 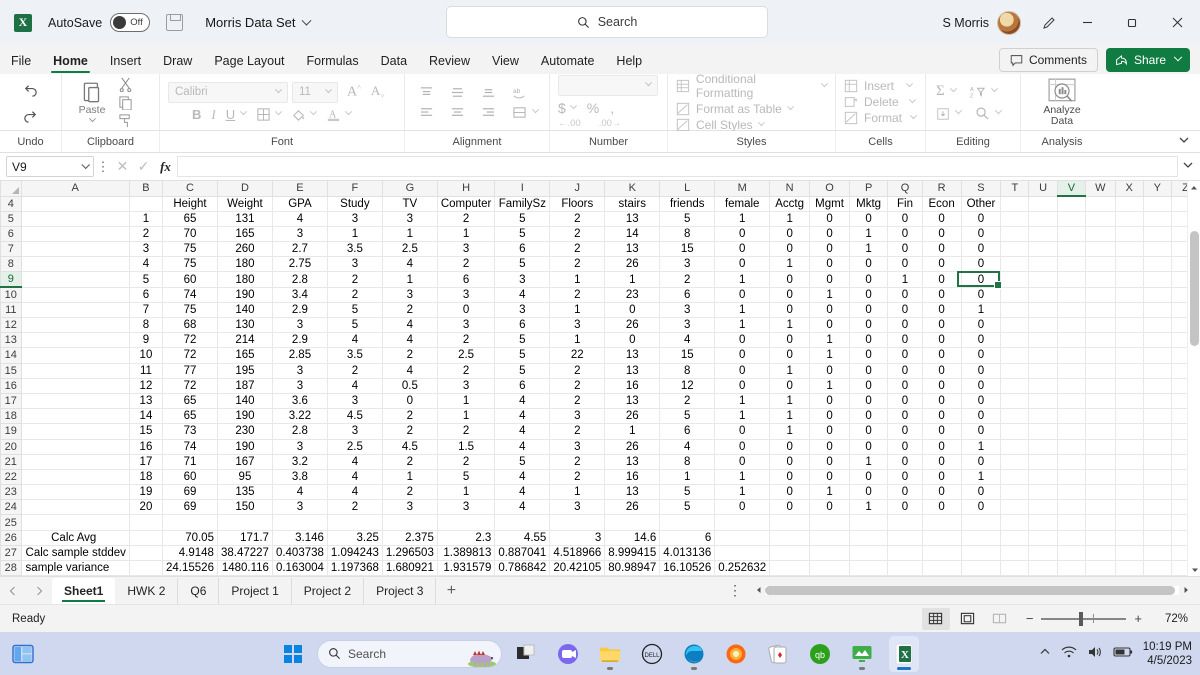 I want to click on cell-J13: 1, so click(x=577, y=340).